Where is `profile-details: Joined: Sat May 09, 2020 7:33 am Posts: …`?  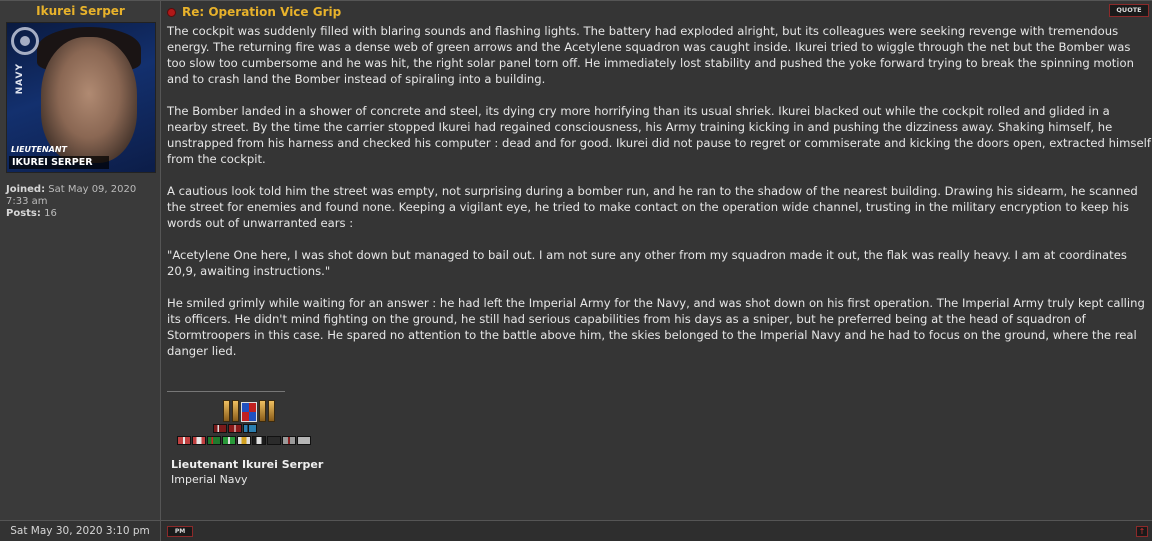
profile-details: Joined: Sat May 09, 2020 7:33 am Posts: … is located at coordinates (81, 202).